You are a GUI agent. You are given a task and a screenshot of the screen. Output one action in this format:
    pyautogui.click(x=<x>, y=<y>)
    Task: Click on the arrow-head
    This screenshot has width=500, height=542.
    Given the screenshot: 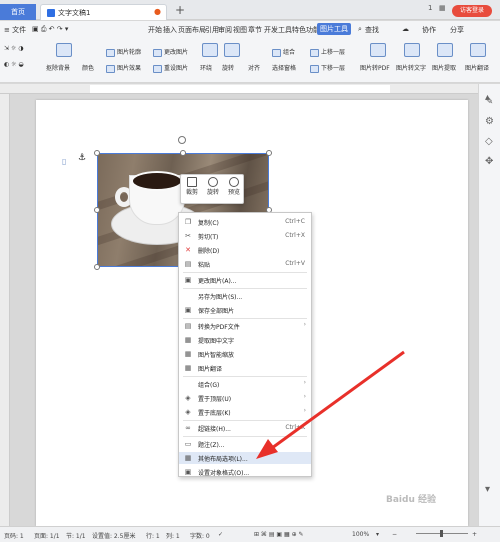 What is the action you would take?
    pyautogui.click(x=267, y=449)
    